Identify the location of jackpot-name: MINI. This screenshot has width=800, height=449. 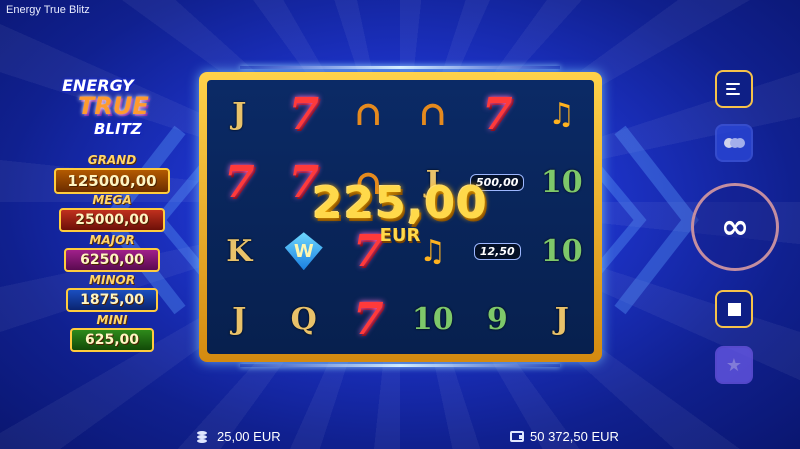
(112, 320).